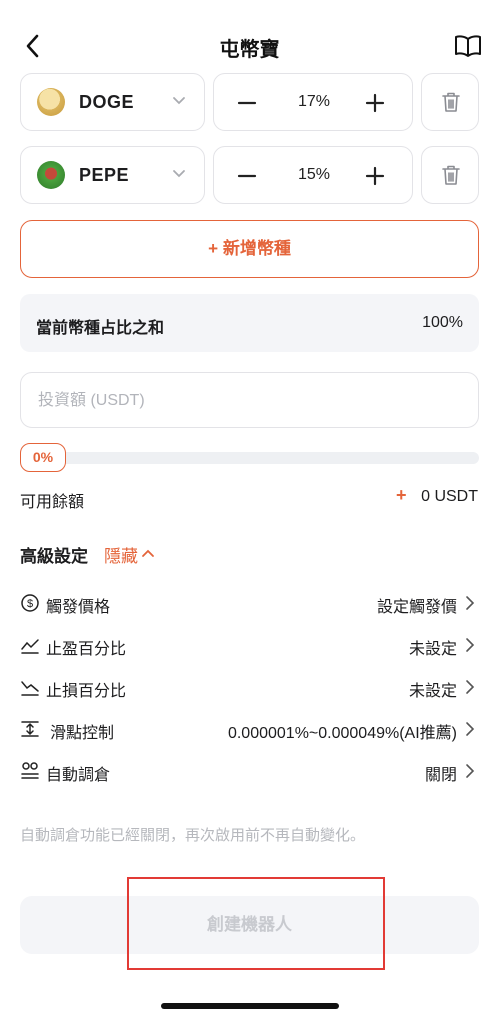 The height and width of the screenshot is (1024, 499). What do you see at coordinates (313, 175) in the screenshot?
I see `percent-stepper-pepe: 15%` at bounding box center [313, 175].